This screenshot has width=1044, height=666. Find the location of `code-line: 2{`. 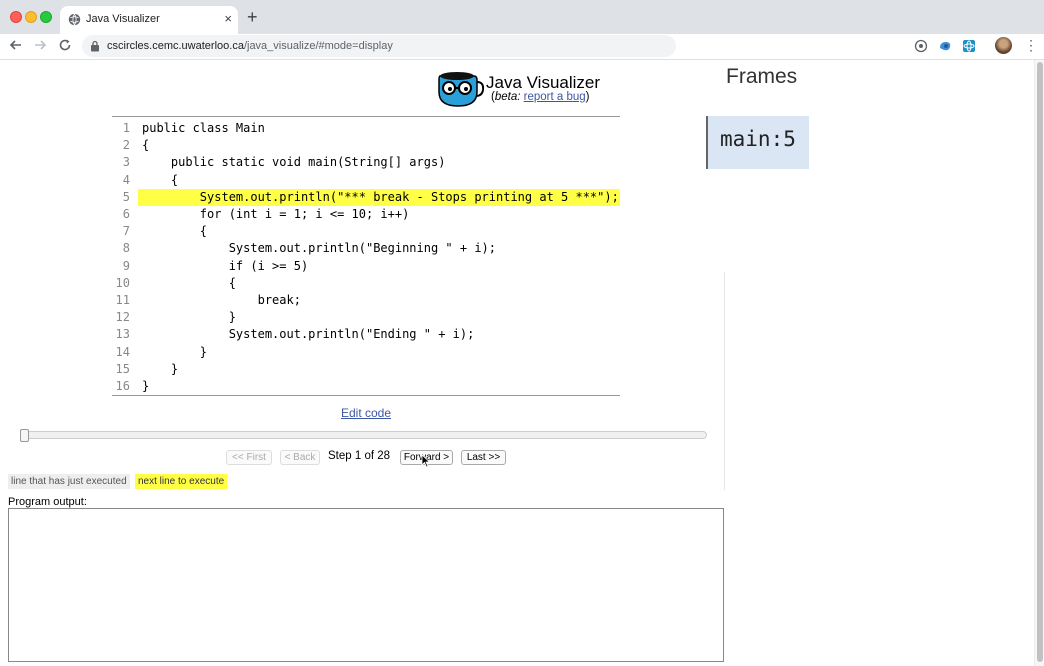

code-line: 2{ is located at coordinates (366, 145).